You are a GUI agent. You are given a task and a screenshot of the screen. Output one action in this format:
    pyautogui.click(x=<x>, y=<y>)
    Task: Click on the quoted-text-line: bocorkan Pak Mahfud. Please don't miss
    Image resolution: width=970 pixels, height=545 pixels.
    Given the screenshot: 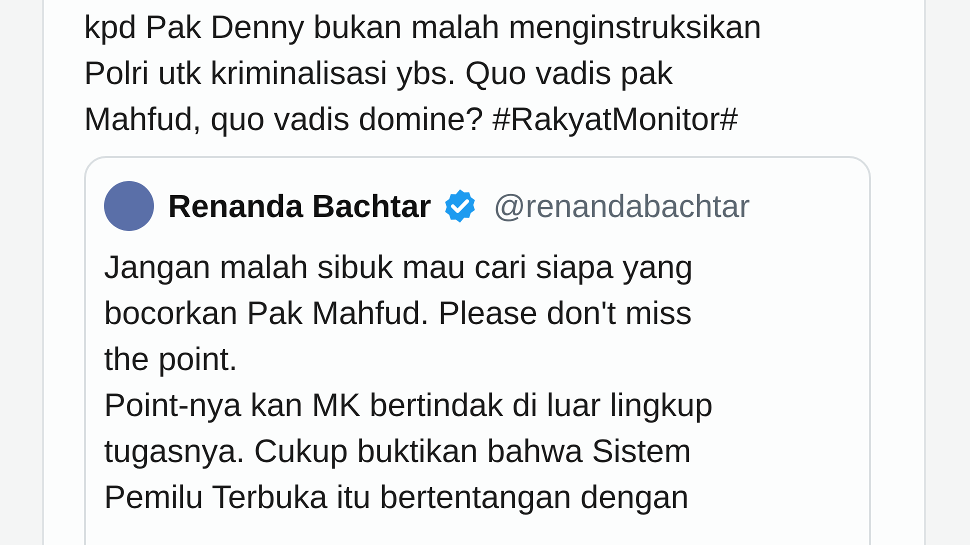 What is the action you would take?
    pyautogui.click(x=398, y=313)
    